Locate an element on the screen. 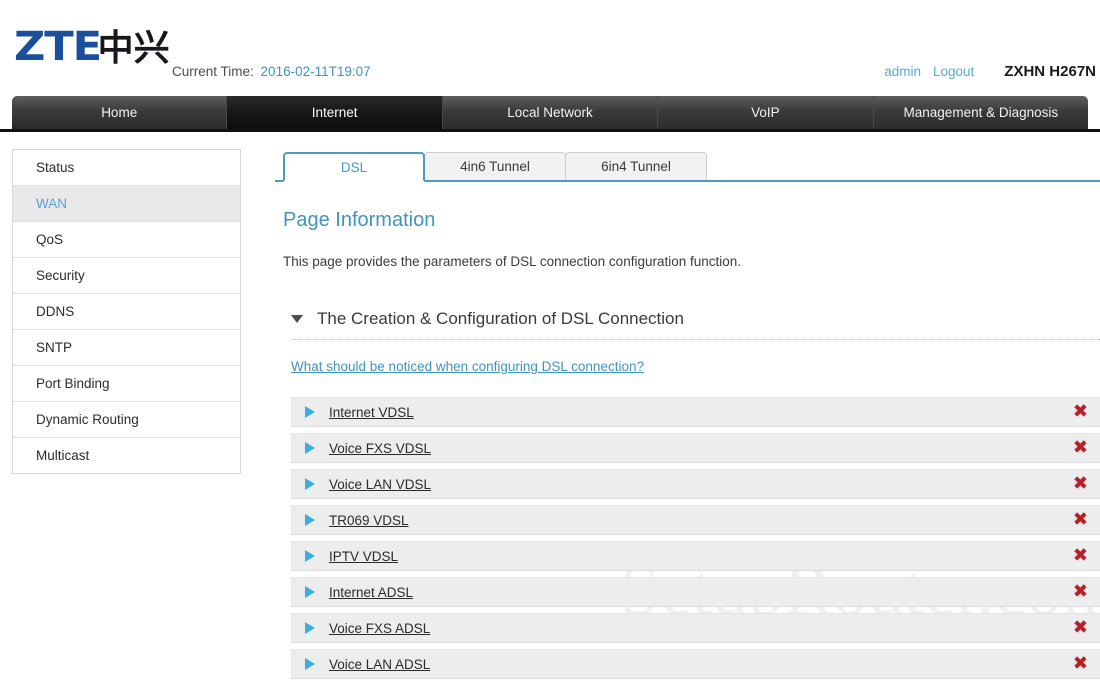 The height and width of the screenshot is (688, 1100). nav-item-home: Home is located at coordinates (120, 112).